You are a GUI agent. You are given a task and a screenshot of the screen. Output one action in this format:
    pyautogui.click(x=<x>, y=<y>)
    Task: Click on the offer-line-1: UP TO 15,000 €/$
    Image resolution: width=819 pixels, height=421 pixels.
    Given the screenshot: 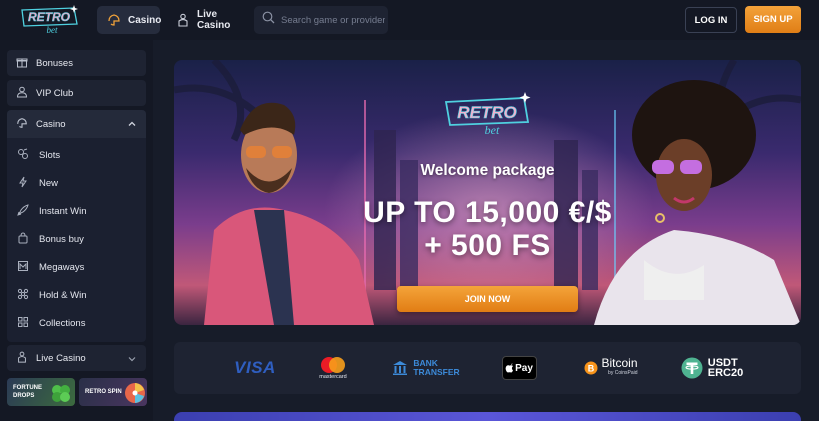 What is the action you would take?
    pyautogui.click(x=487, y=212)
    